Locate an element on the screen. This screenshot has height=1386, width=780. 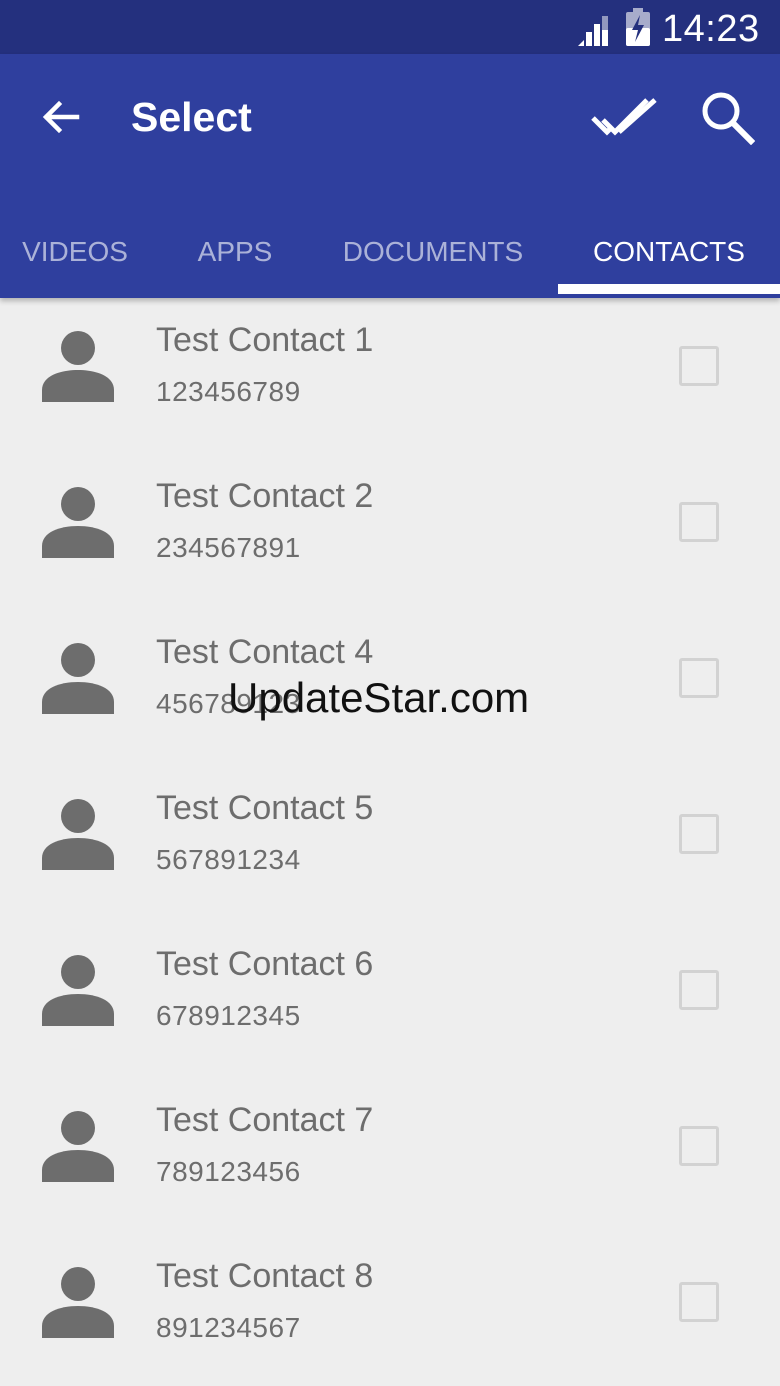
select-all-button is located at coordinates (624, 118).